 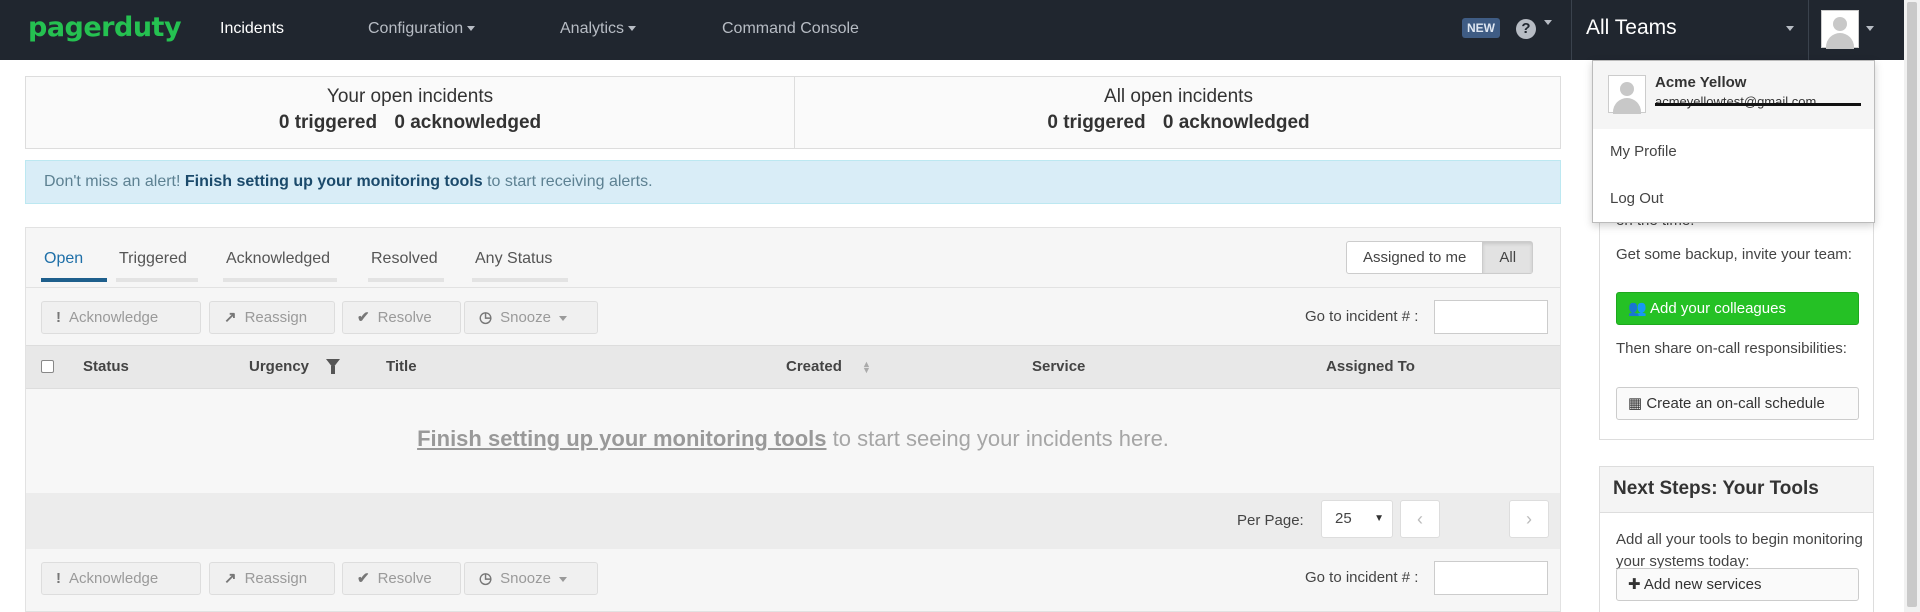 What do you see at coordinates (1734, 254) in the screenshot?
I see `backup-text: Get some backup, invite your team:` at bounding box center [1734, 254].